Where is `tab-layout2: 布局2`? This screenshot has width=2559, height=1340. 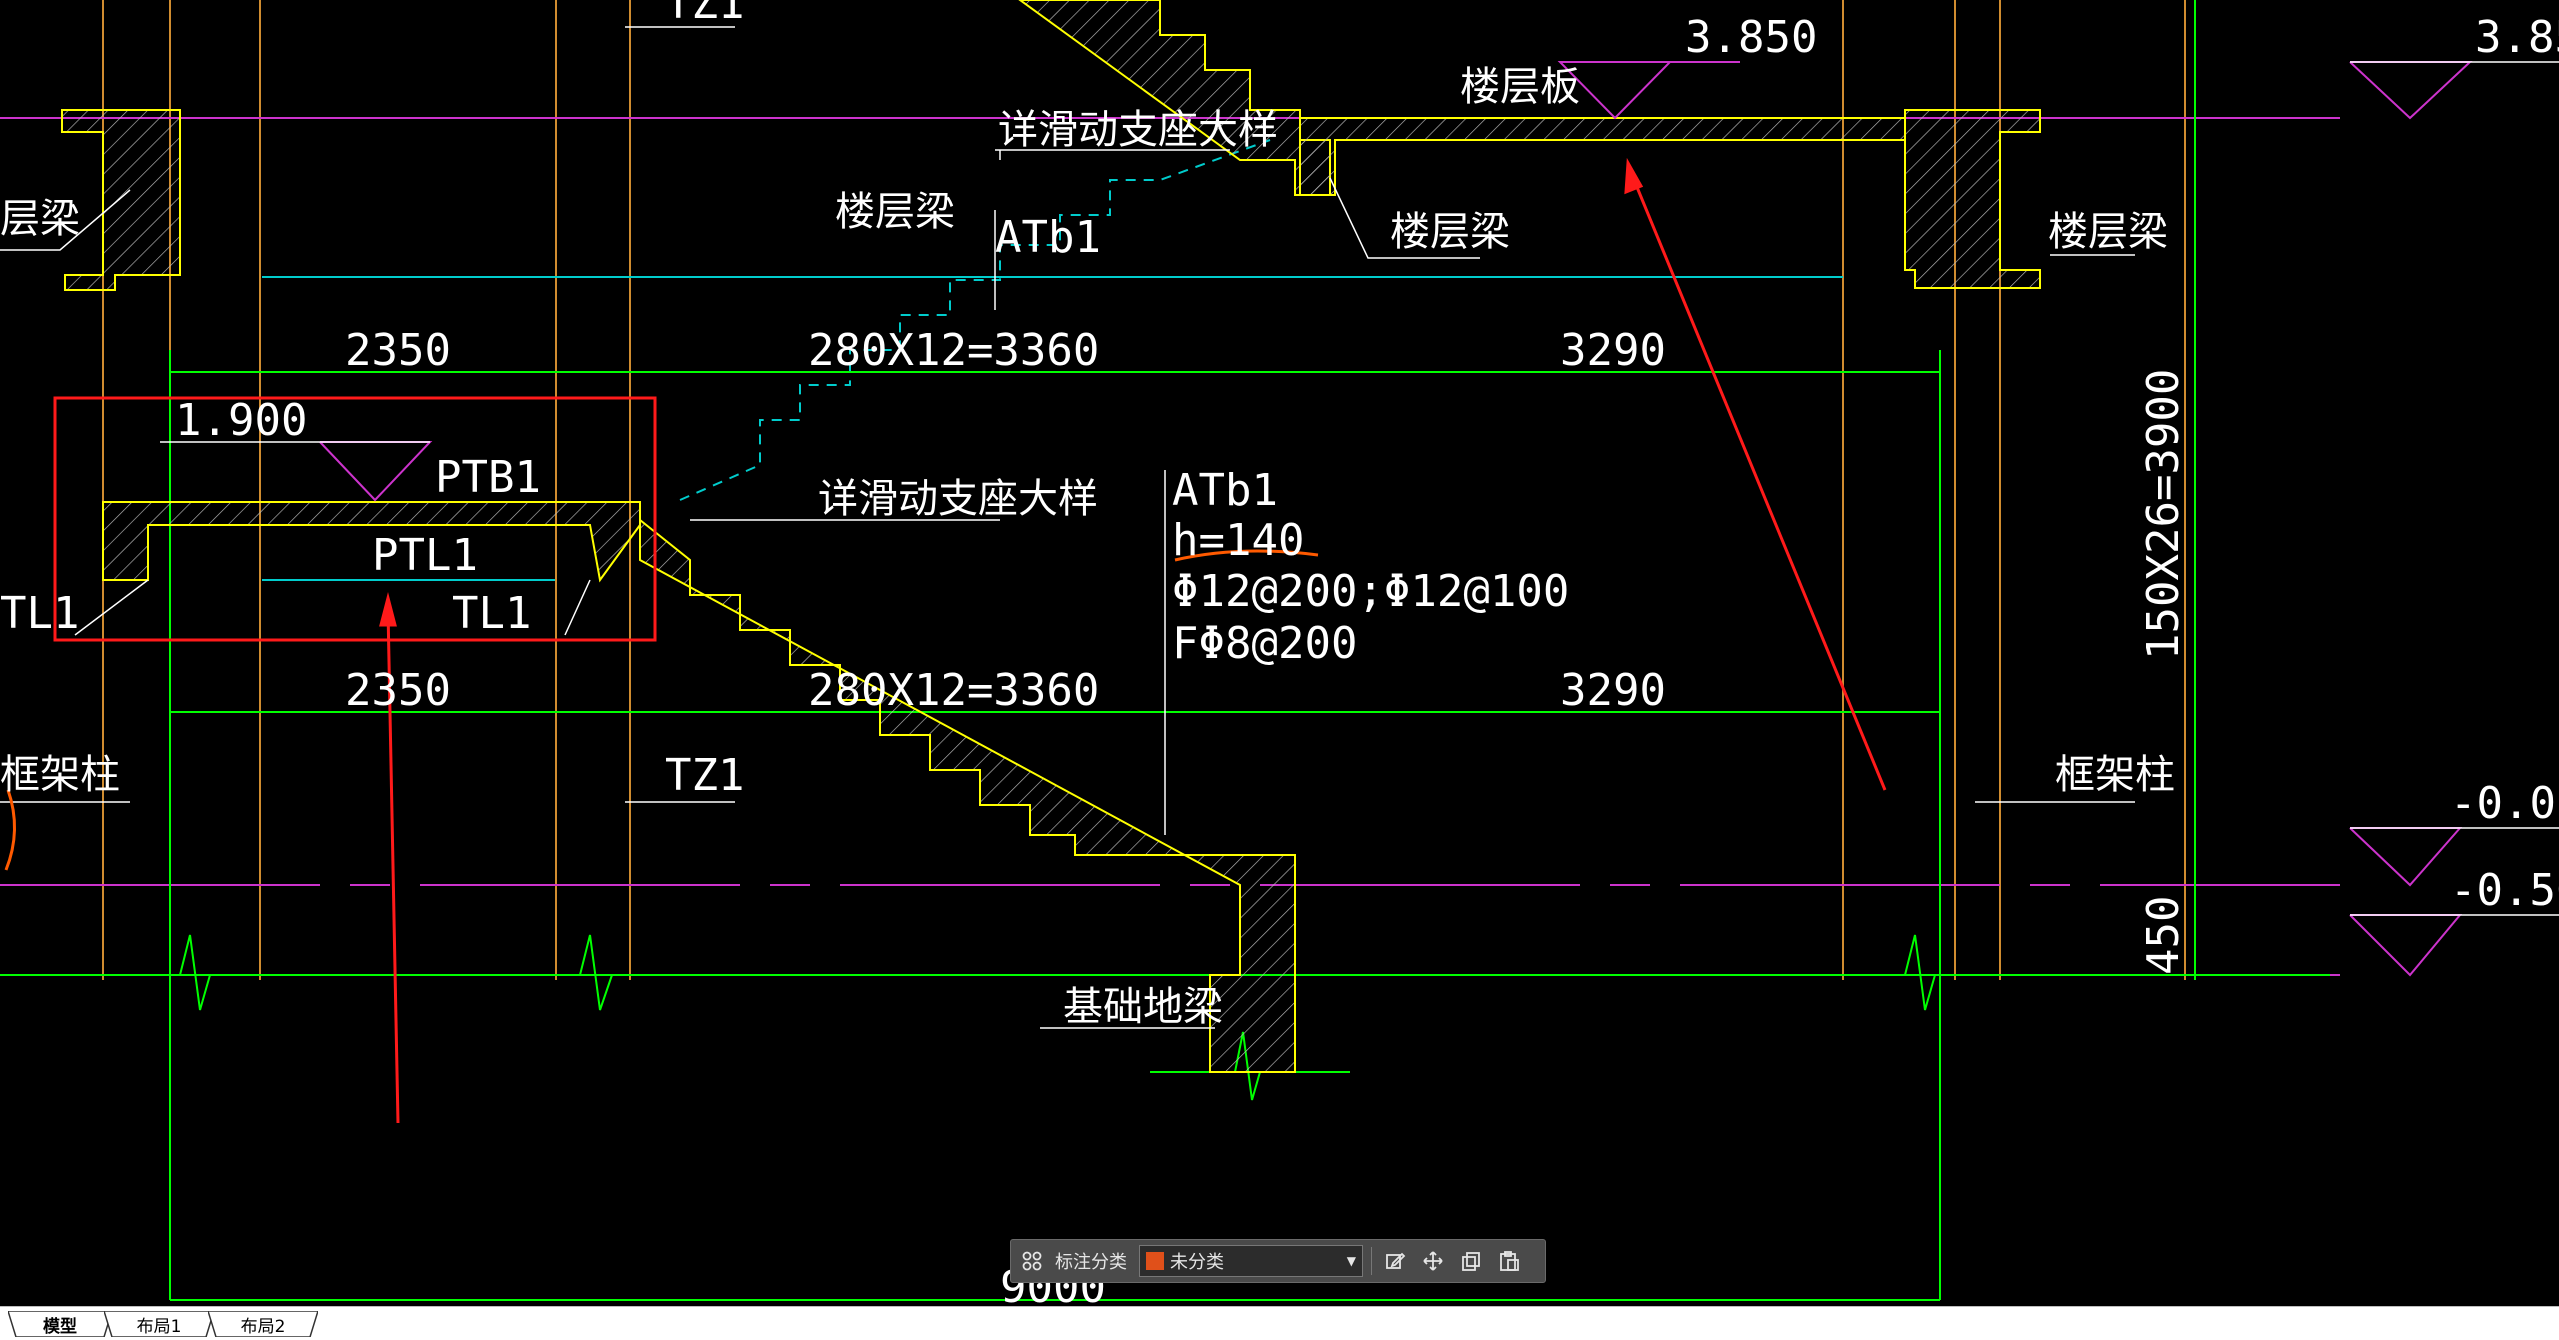 tab-layout2: 布局2 is located at coordinates (263, 1324).